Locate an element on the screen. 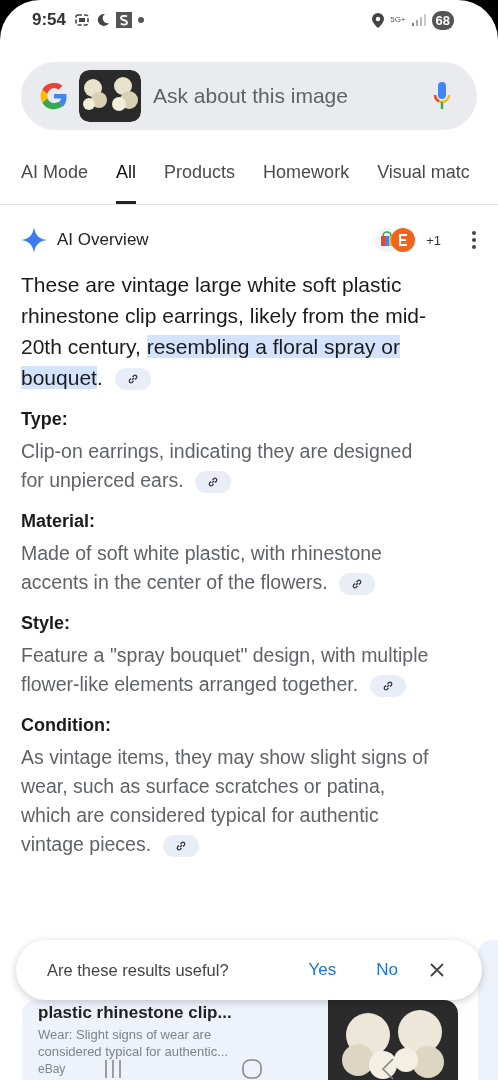 This screenshot has height=1080, width=498. feedback-question: Are these results useful? is located at coordinates (138, 970).